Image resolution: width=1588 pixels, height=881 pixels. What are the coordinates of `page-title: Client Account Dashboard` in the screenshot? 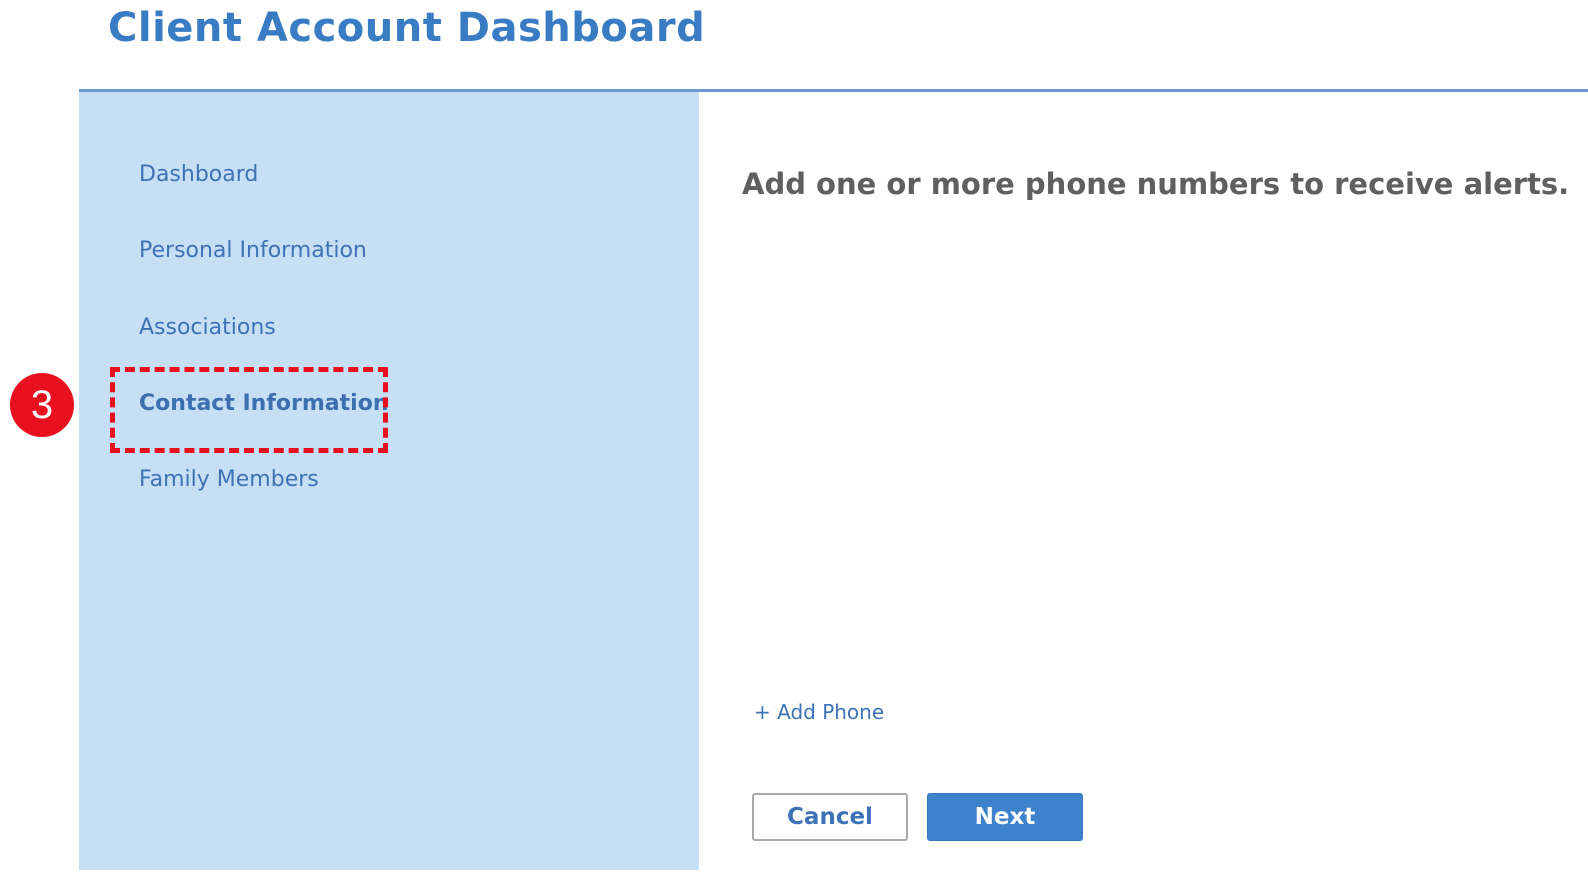 It's located at (407, 28).